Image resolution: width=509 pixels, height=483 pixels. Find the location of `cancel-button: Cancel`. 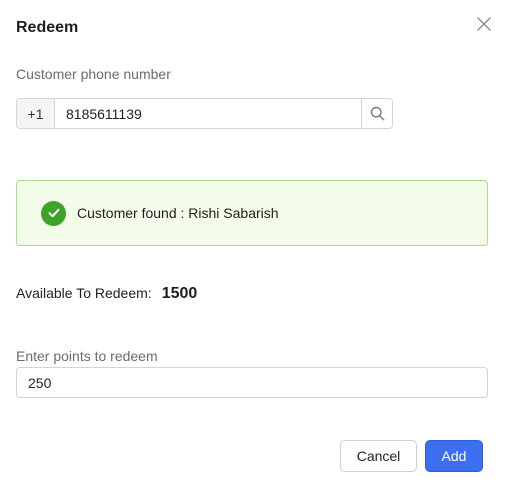

cancel-button: Cancel is located at coordinates (378, 456).